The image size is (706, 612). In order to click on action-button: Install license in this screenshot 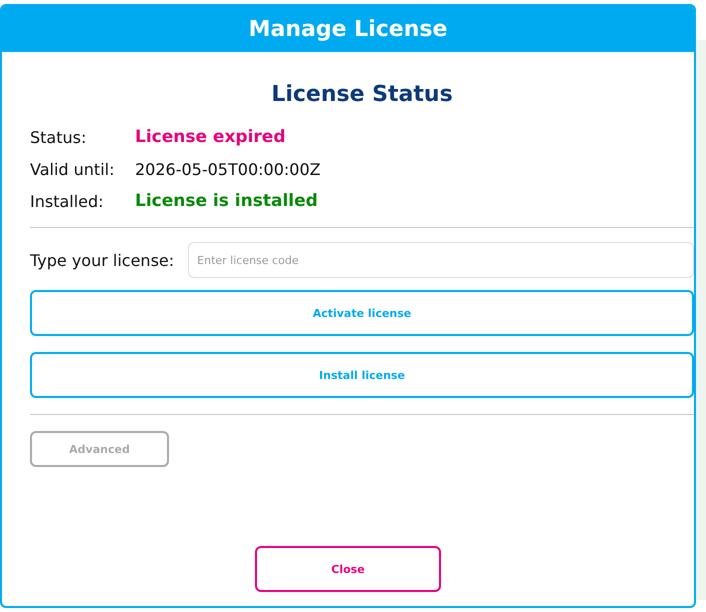, I will do `click(362, 375)`.